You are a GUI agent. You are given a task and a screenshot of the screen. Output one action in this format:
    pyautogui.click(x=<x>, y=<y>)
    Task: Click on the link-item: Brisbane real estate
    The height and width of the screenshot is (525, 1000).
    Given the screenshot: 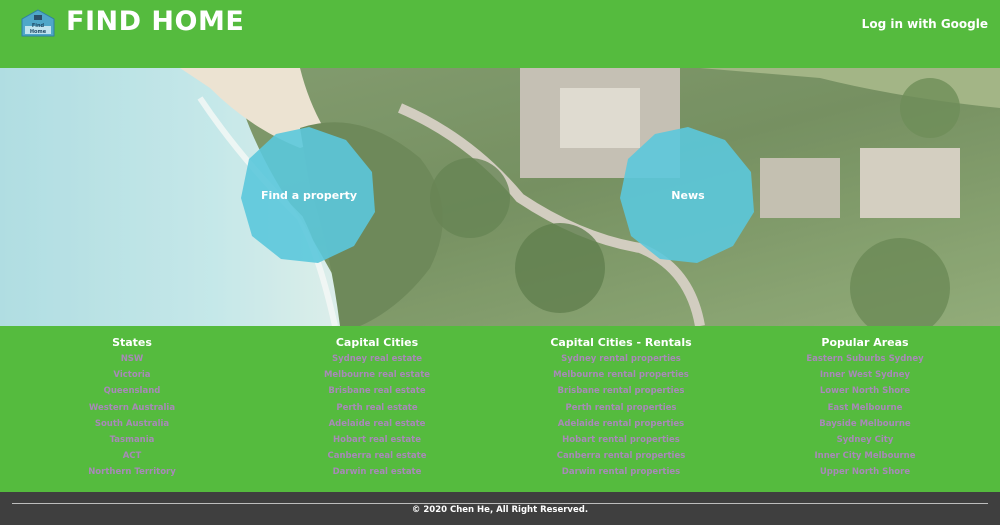 What is the action you would take?
    pyautogui.click(x=377, y=391)
    